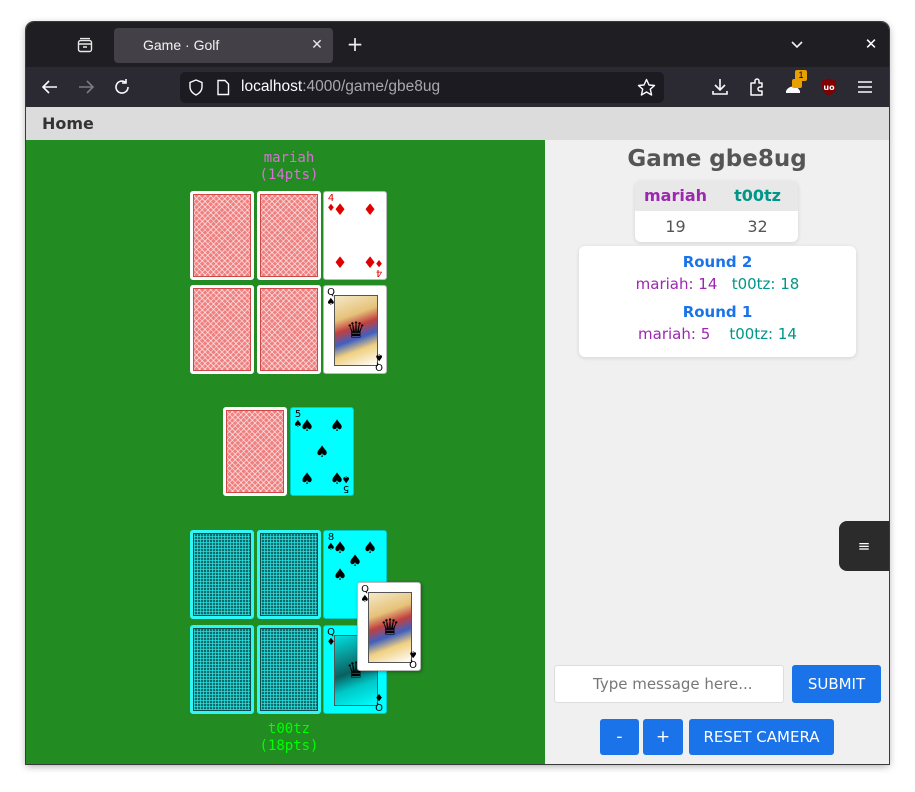 This screenshot has height=792, width=915. Describe the element at coordinates (86, 87) in the screenshot. I see `forward-icon` at that location.